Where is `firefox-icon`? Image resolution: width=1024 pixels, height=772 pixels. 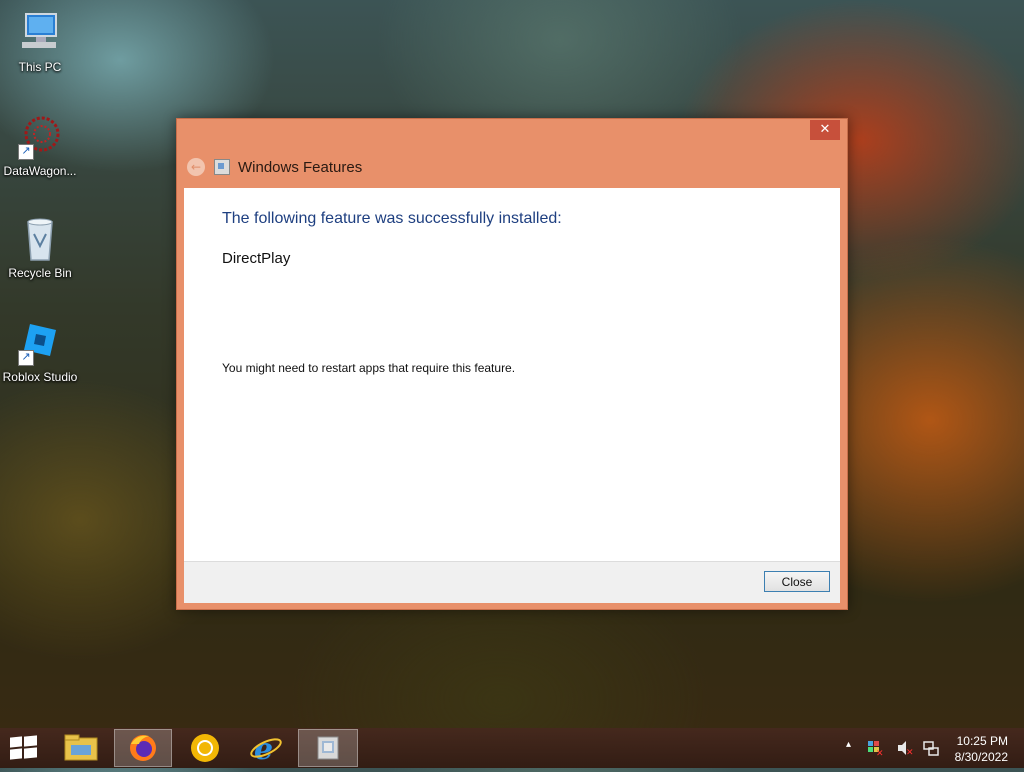 firefox-icon is located at coordinates (143, 748).